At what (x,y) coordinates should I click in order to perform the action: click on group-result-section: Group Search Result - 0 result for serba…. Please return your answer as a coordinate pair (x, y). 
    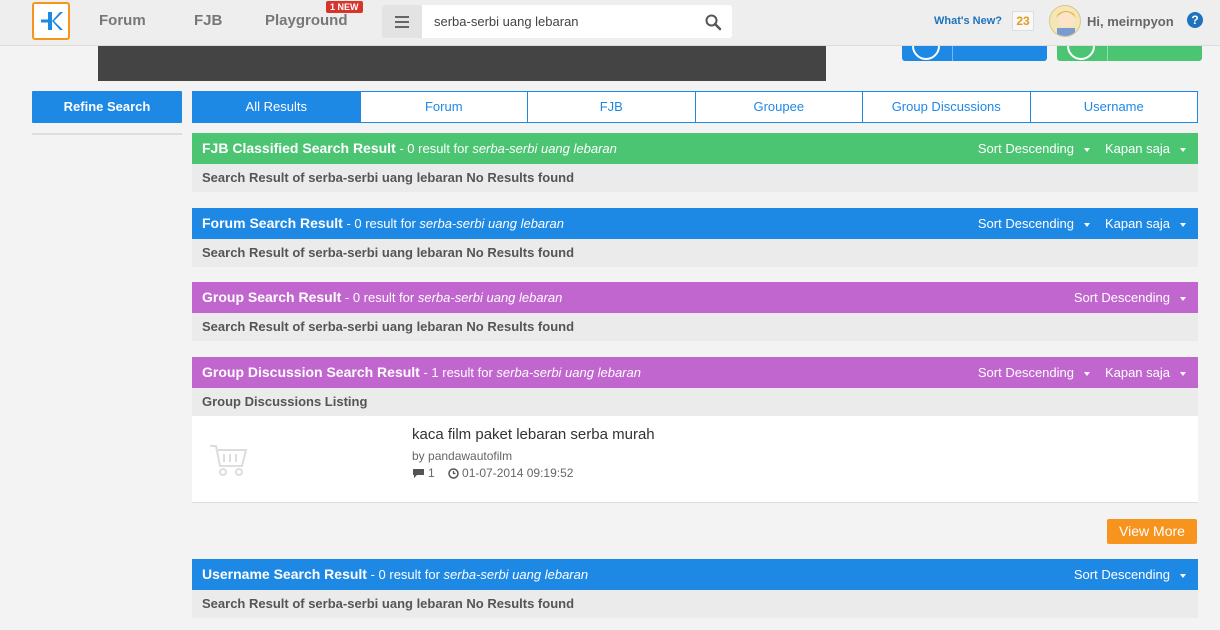
    Looking at the image, I should click on (695, 311).